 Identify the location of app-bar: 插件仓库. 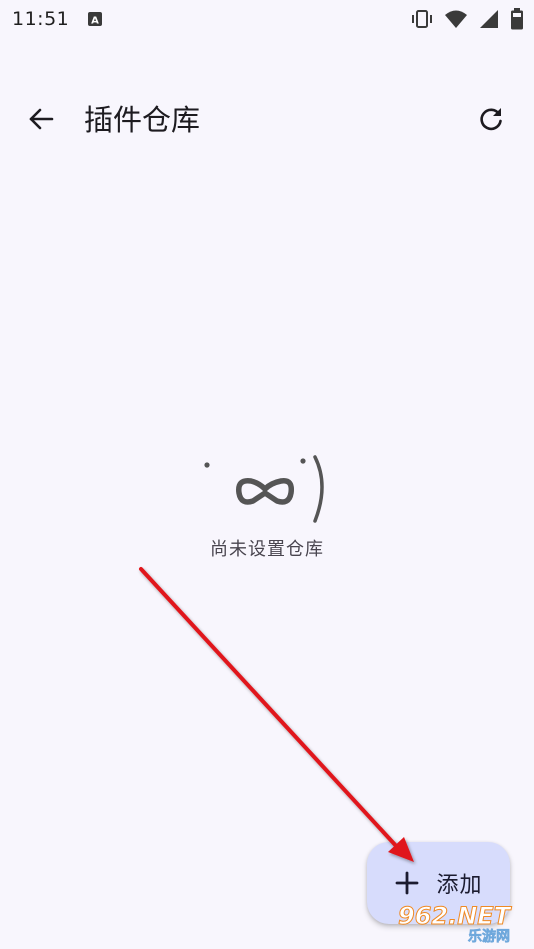
(267, 120).